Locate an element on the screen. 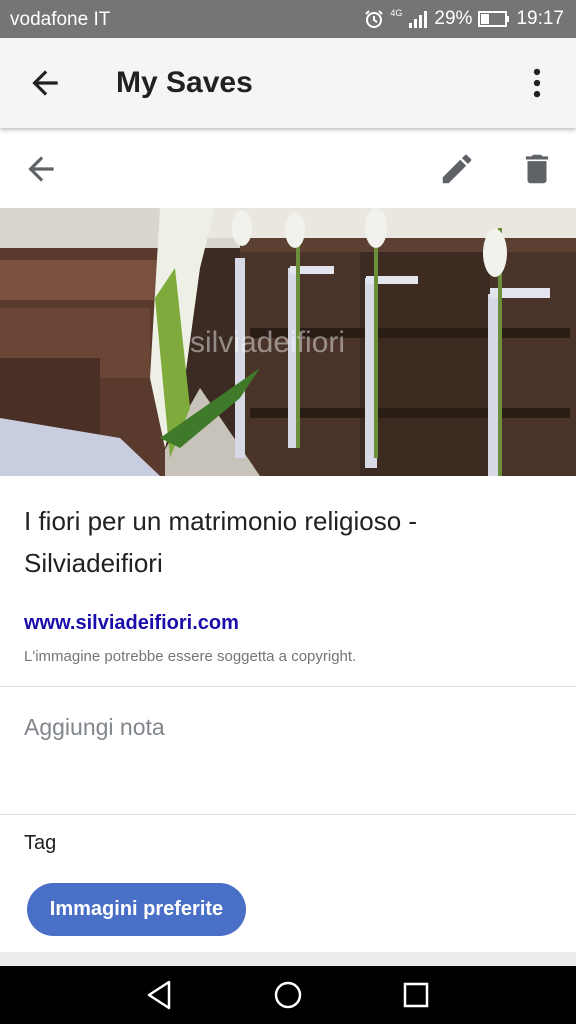  nav-recents-icon is located at coordinates (416, 995).